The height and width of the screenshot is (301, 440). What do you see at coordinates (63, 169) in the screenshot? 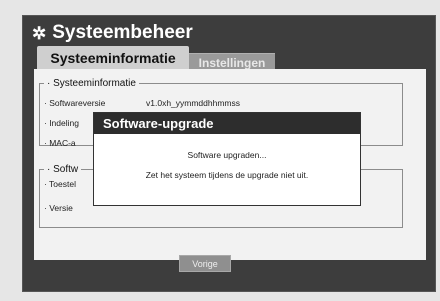
I see `software-legend: · Softw` at bounding box center [63, 169].